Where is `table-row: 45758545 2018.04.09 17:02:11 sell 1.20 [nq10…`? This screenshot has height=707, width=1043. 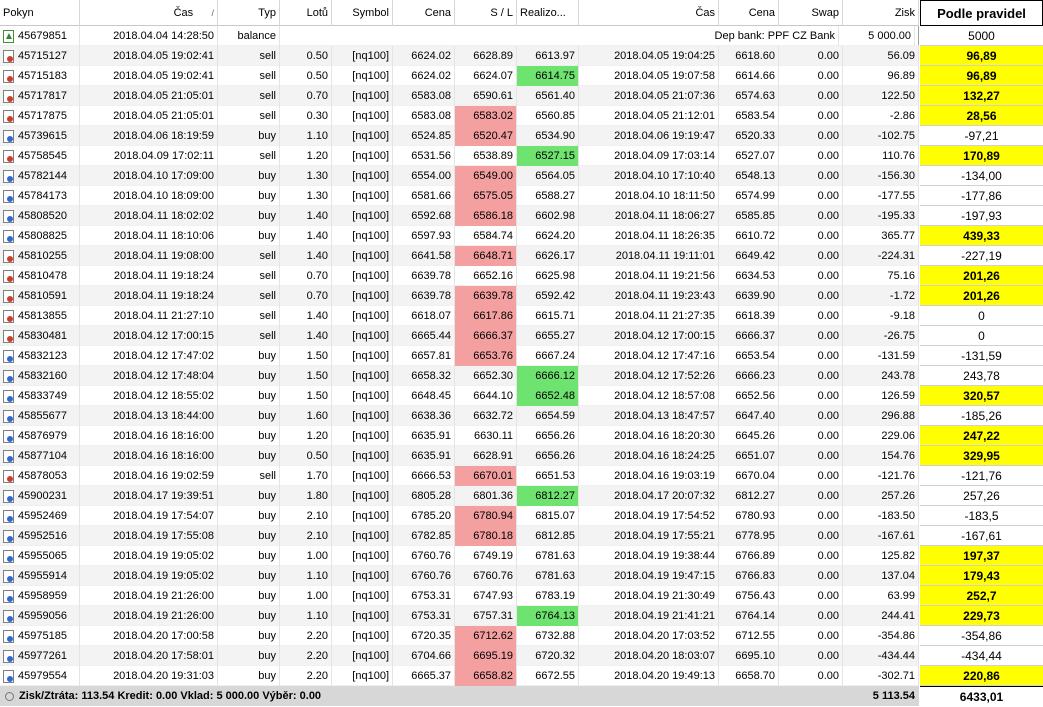 table-row: 45758545 2018.04.09 17:02:11 sell 1.20 [nq10… is located at coordinates (459, 156).